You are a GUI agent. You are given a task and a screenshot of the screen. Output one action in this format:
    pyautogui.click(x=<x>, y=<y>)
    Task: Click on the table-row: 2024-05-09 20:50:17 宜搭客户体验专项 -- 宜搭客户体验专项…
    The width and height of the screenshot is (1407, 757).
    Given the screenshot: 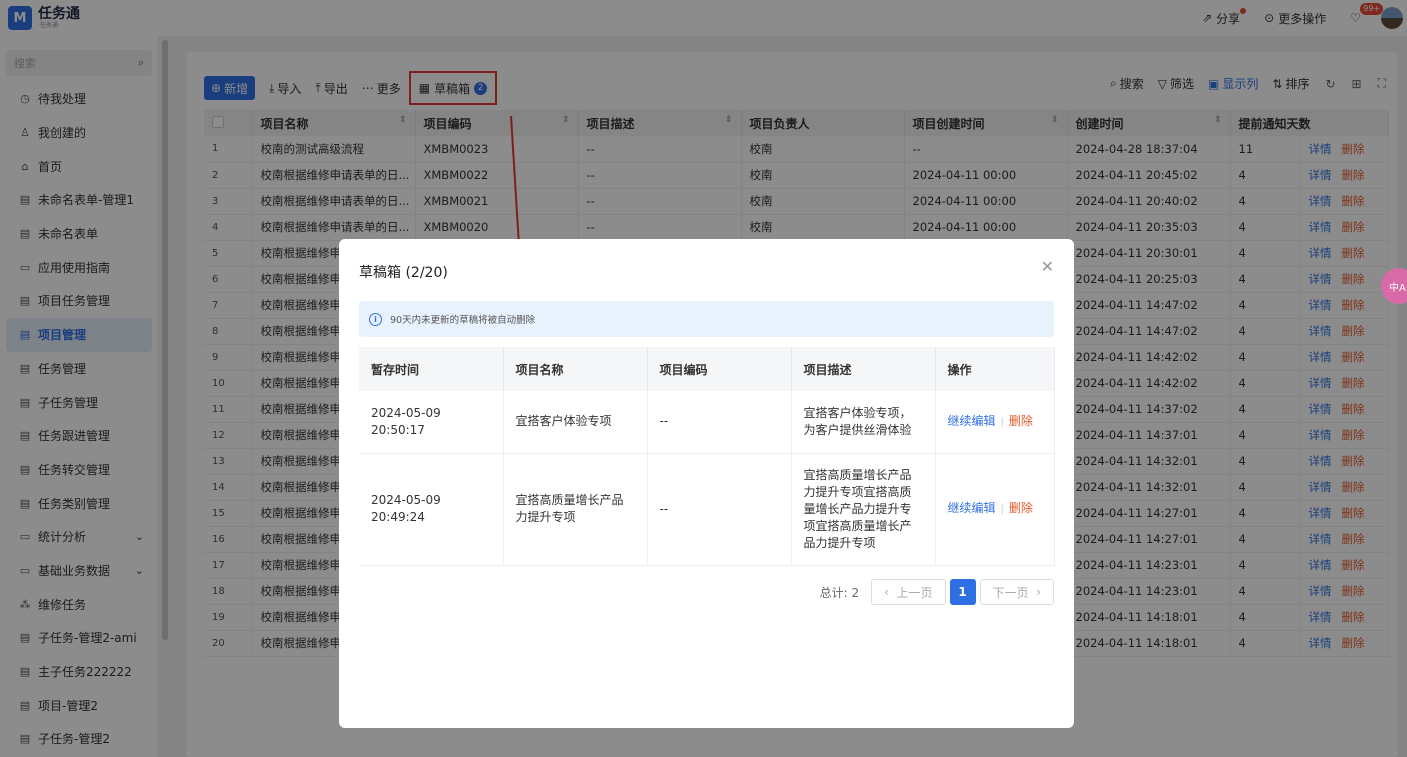 What is the action you would take?
    pyautogui.click(x=707, y=422)
    